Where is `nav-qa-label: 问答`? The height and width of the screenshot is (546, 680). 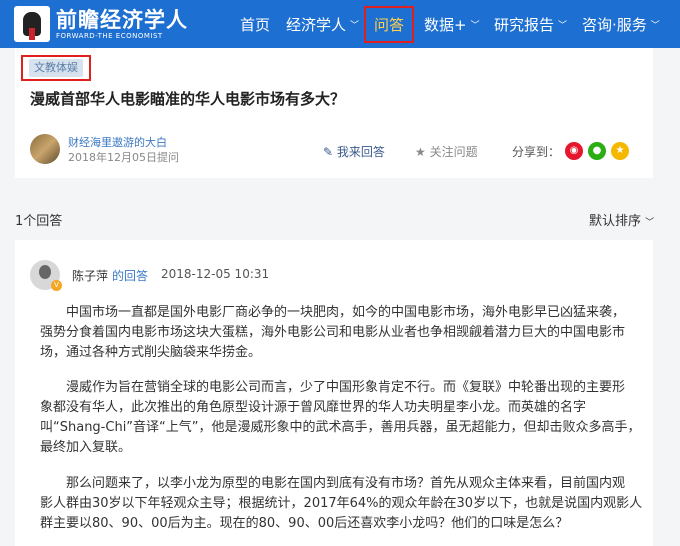 nav-qa-label: 问答 is located at coordinates (389, 24).